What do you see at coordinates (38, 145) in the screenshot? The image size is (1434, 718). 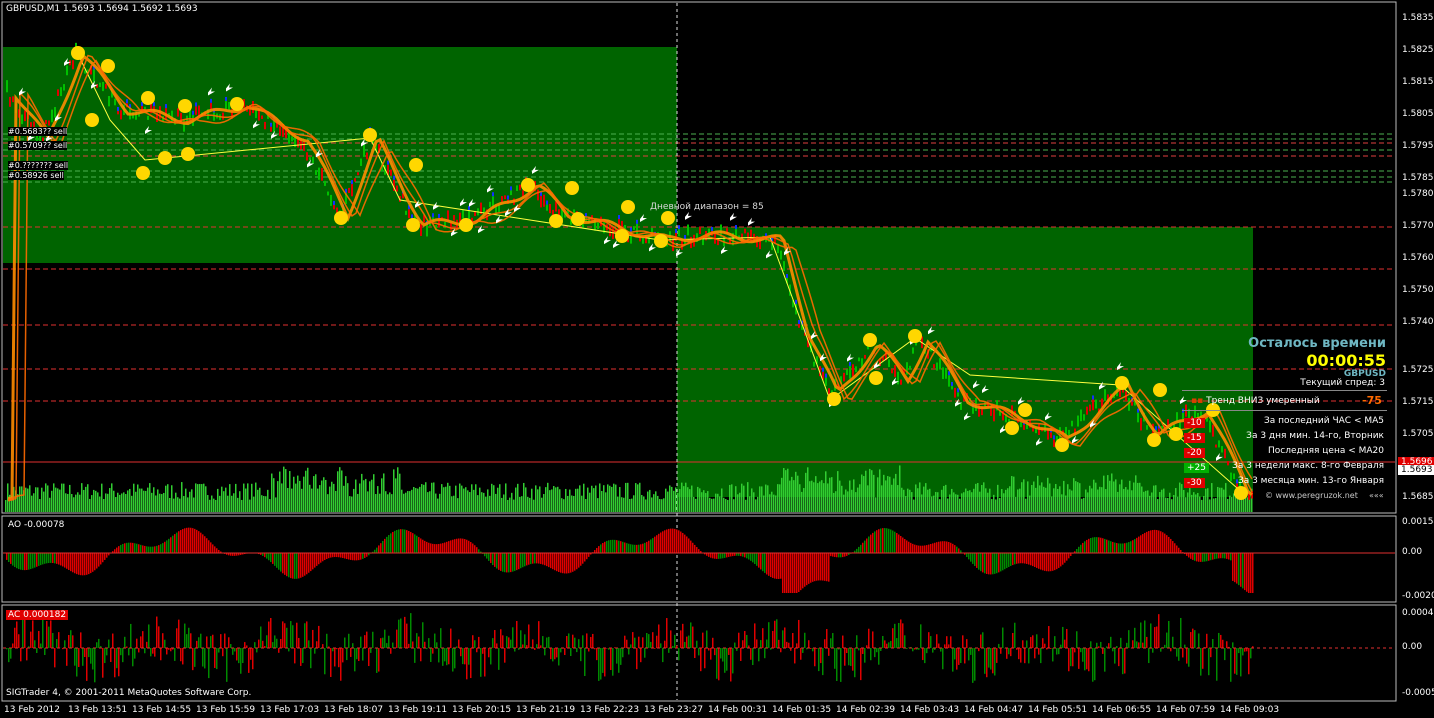 I see `order-label: #0.5709?? sell` at bounding box center [38, 145].